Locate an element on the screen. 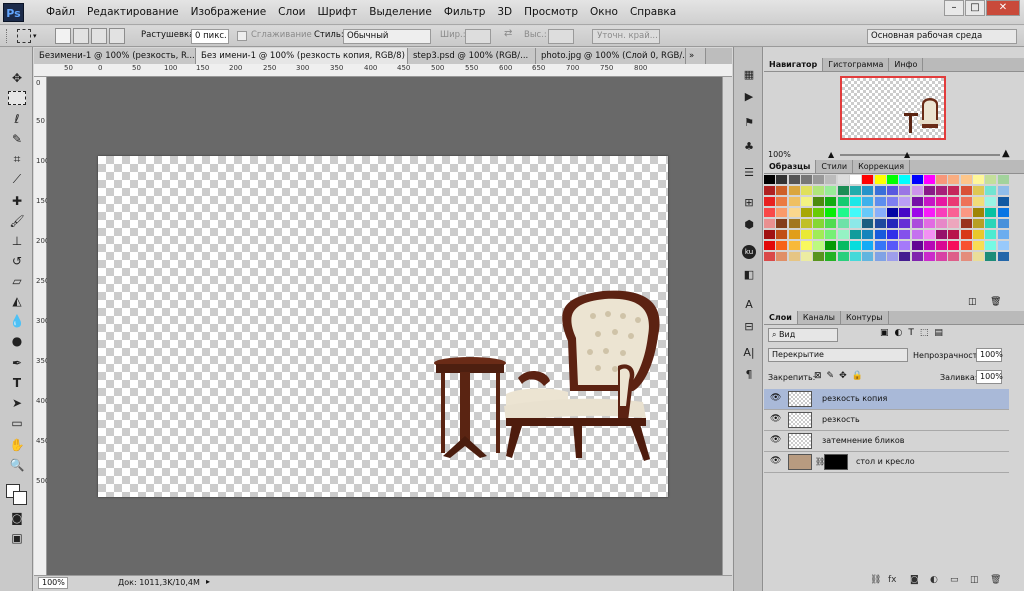  marquee-tool-icon is located at coordinates (17, 98).